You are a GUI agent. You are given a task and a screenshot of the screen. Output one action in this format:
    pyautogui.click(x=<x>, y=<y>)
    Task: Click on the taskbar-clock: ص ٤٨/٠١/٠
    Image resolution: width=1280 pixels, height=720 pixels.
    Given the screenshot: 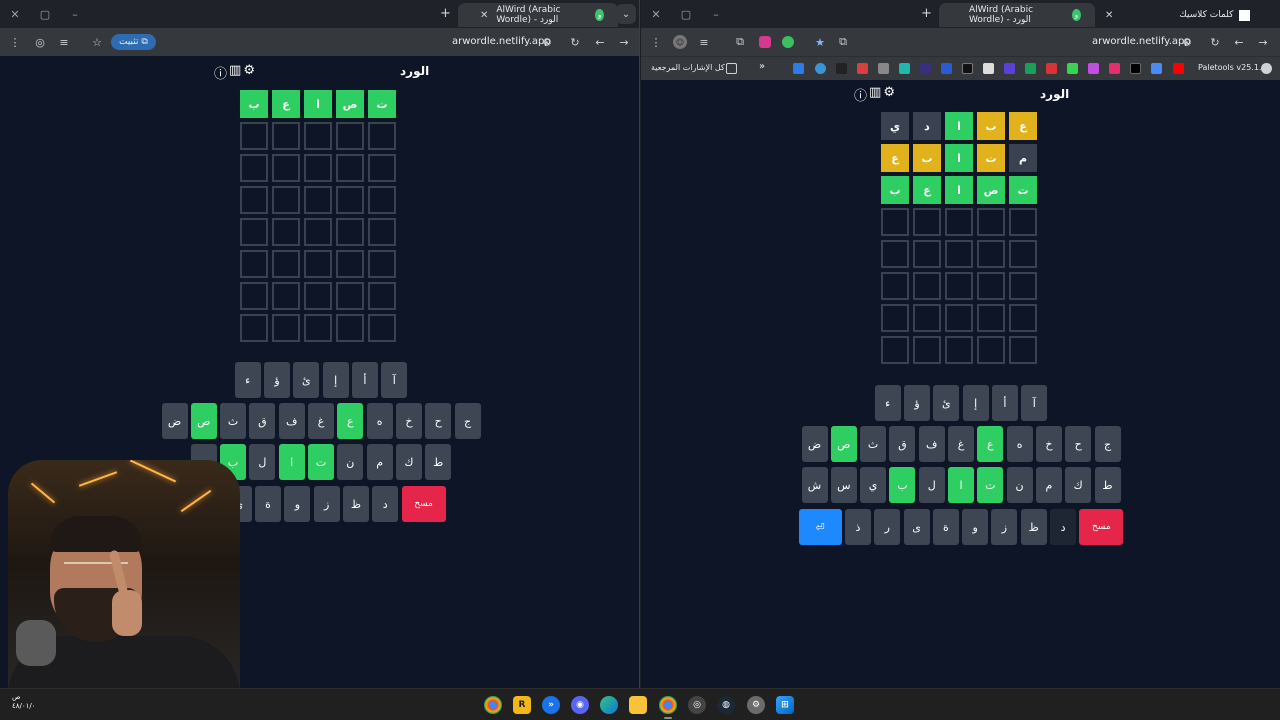 What is the action you would take?
    pyautogui.click(x=24, y=702)
    